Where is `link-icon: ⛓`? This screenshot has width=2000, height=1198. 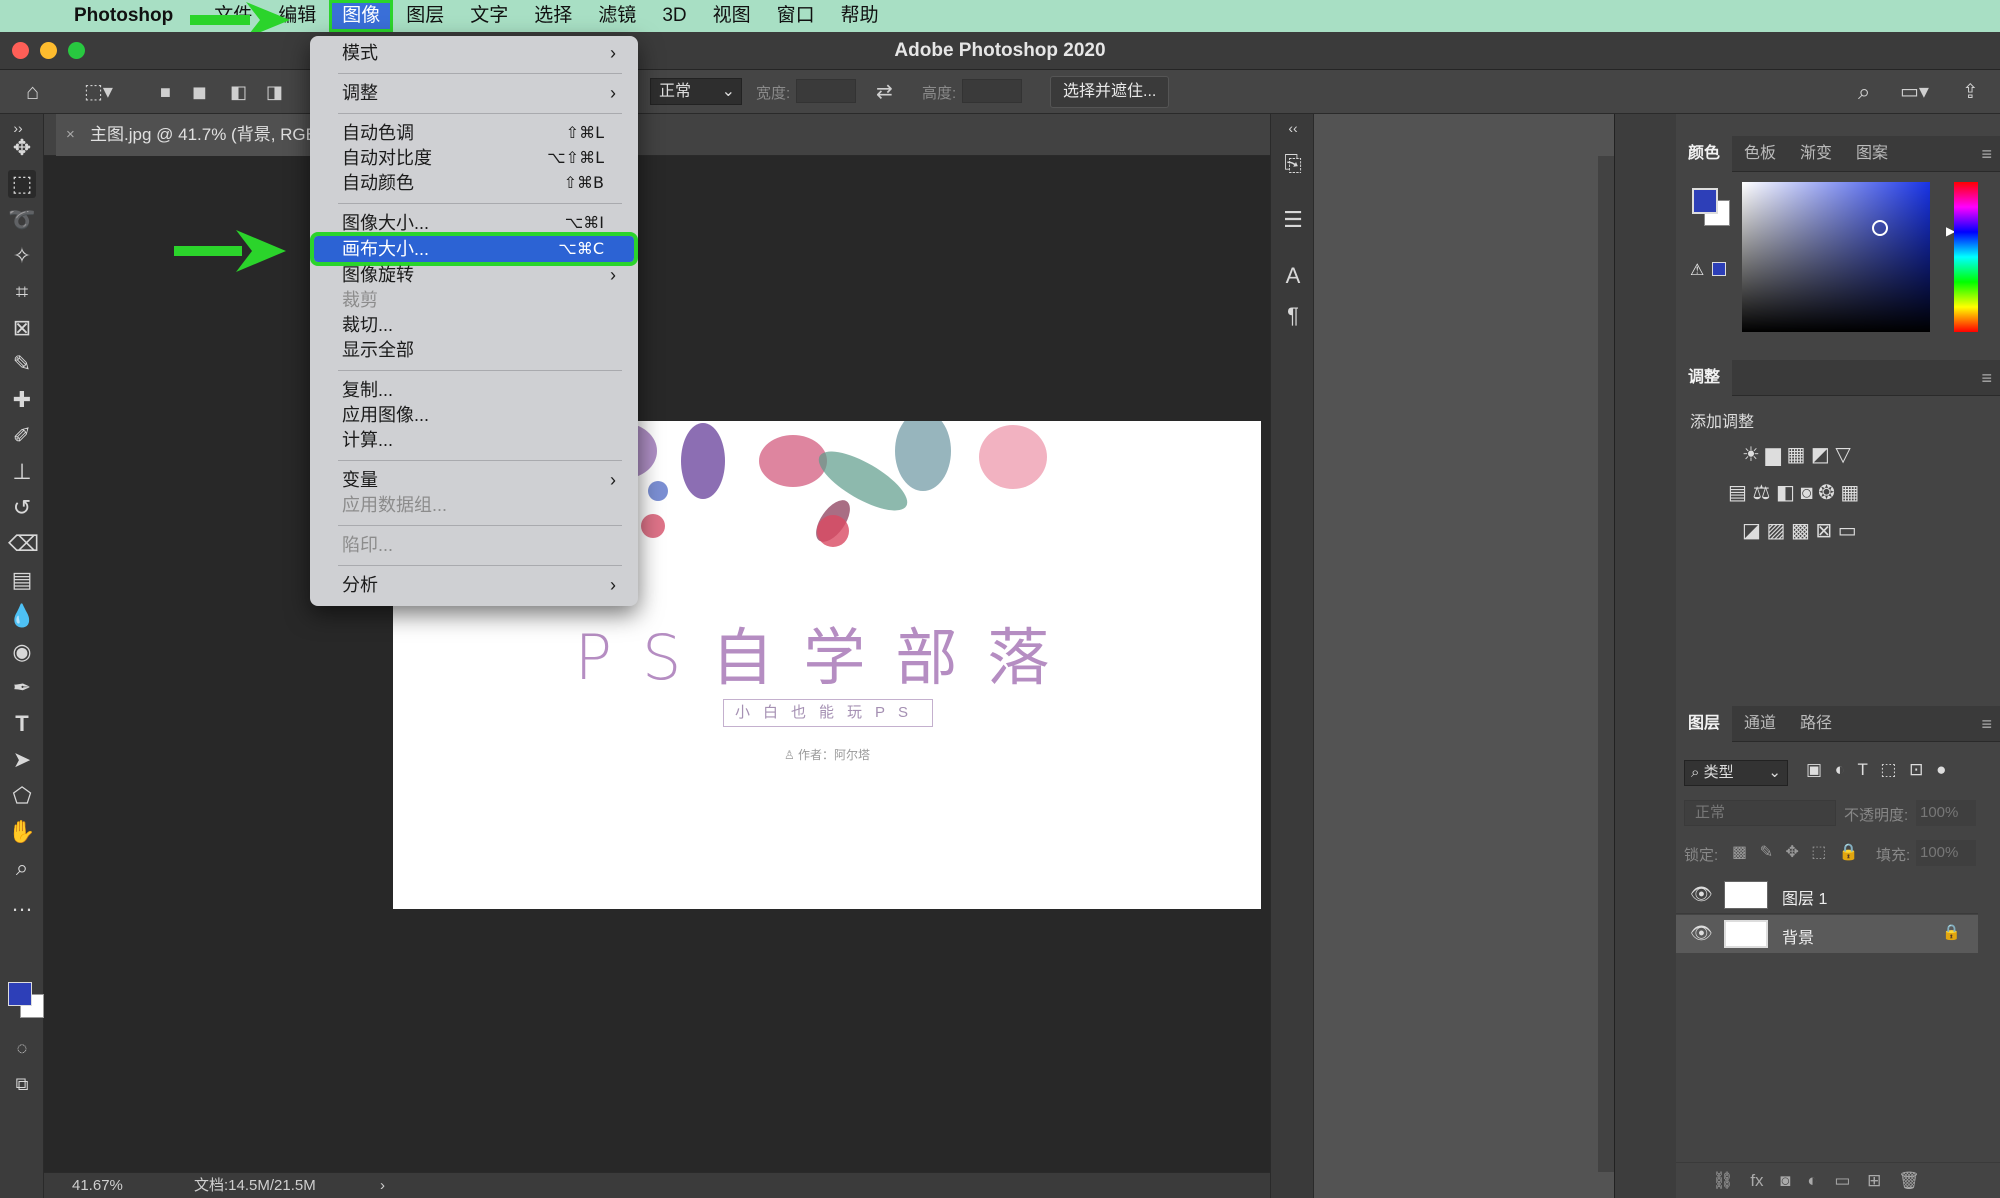 link-icon: ⛓ is located at coordinates (1723, 1180).